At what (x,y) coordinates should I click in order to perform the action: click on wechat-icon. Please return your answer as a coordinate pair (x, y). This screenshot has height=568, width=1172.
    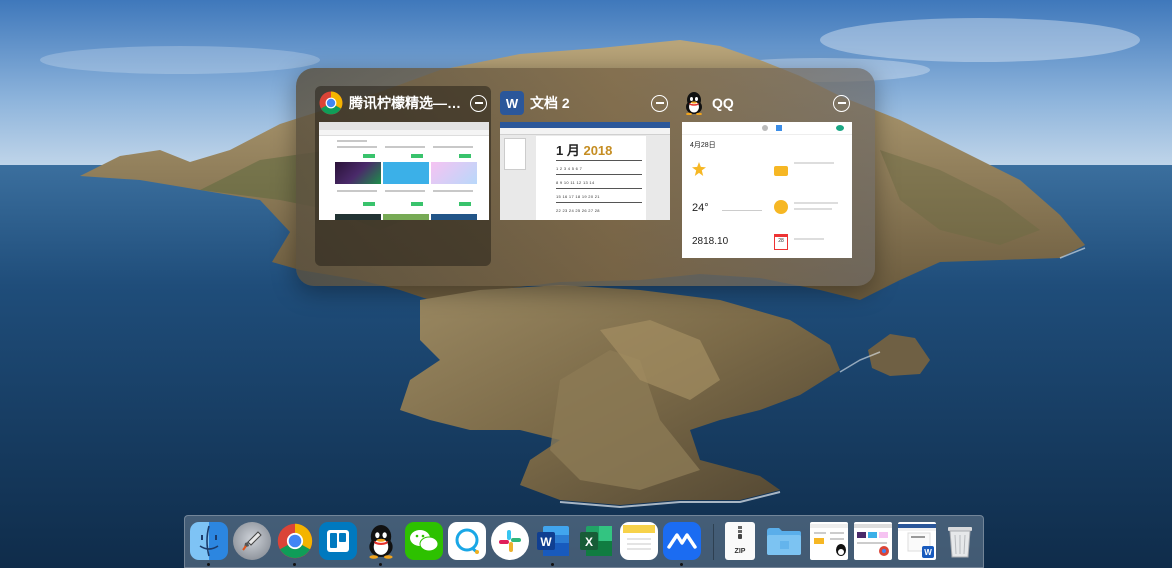
    Looking at the image, I should click on (424, 541).